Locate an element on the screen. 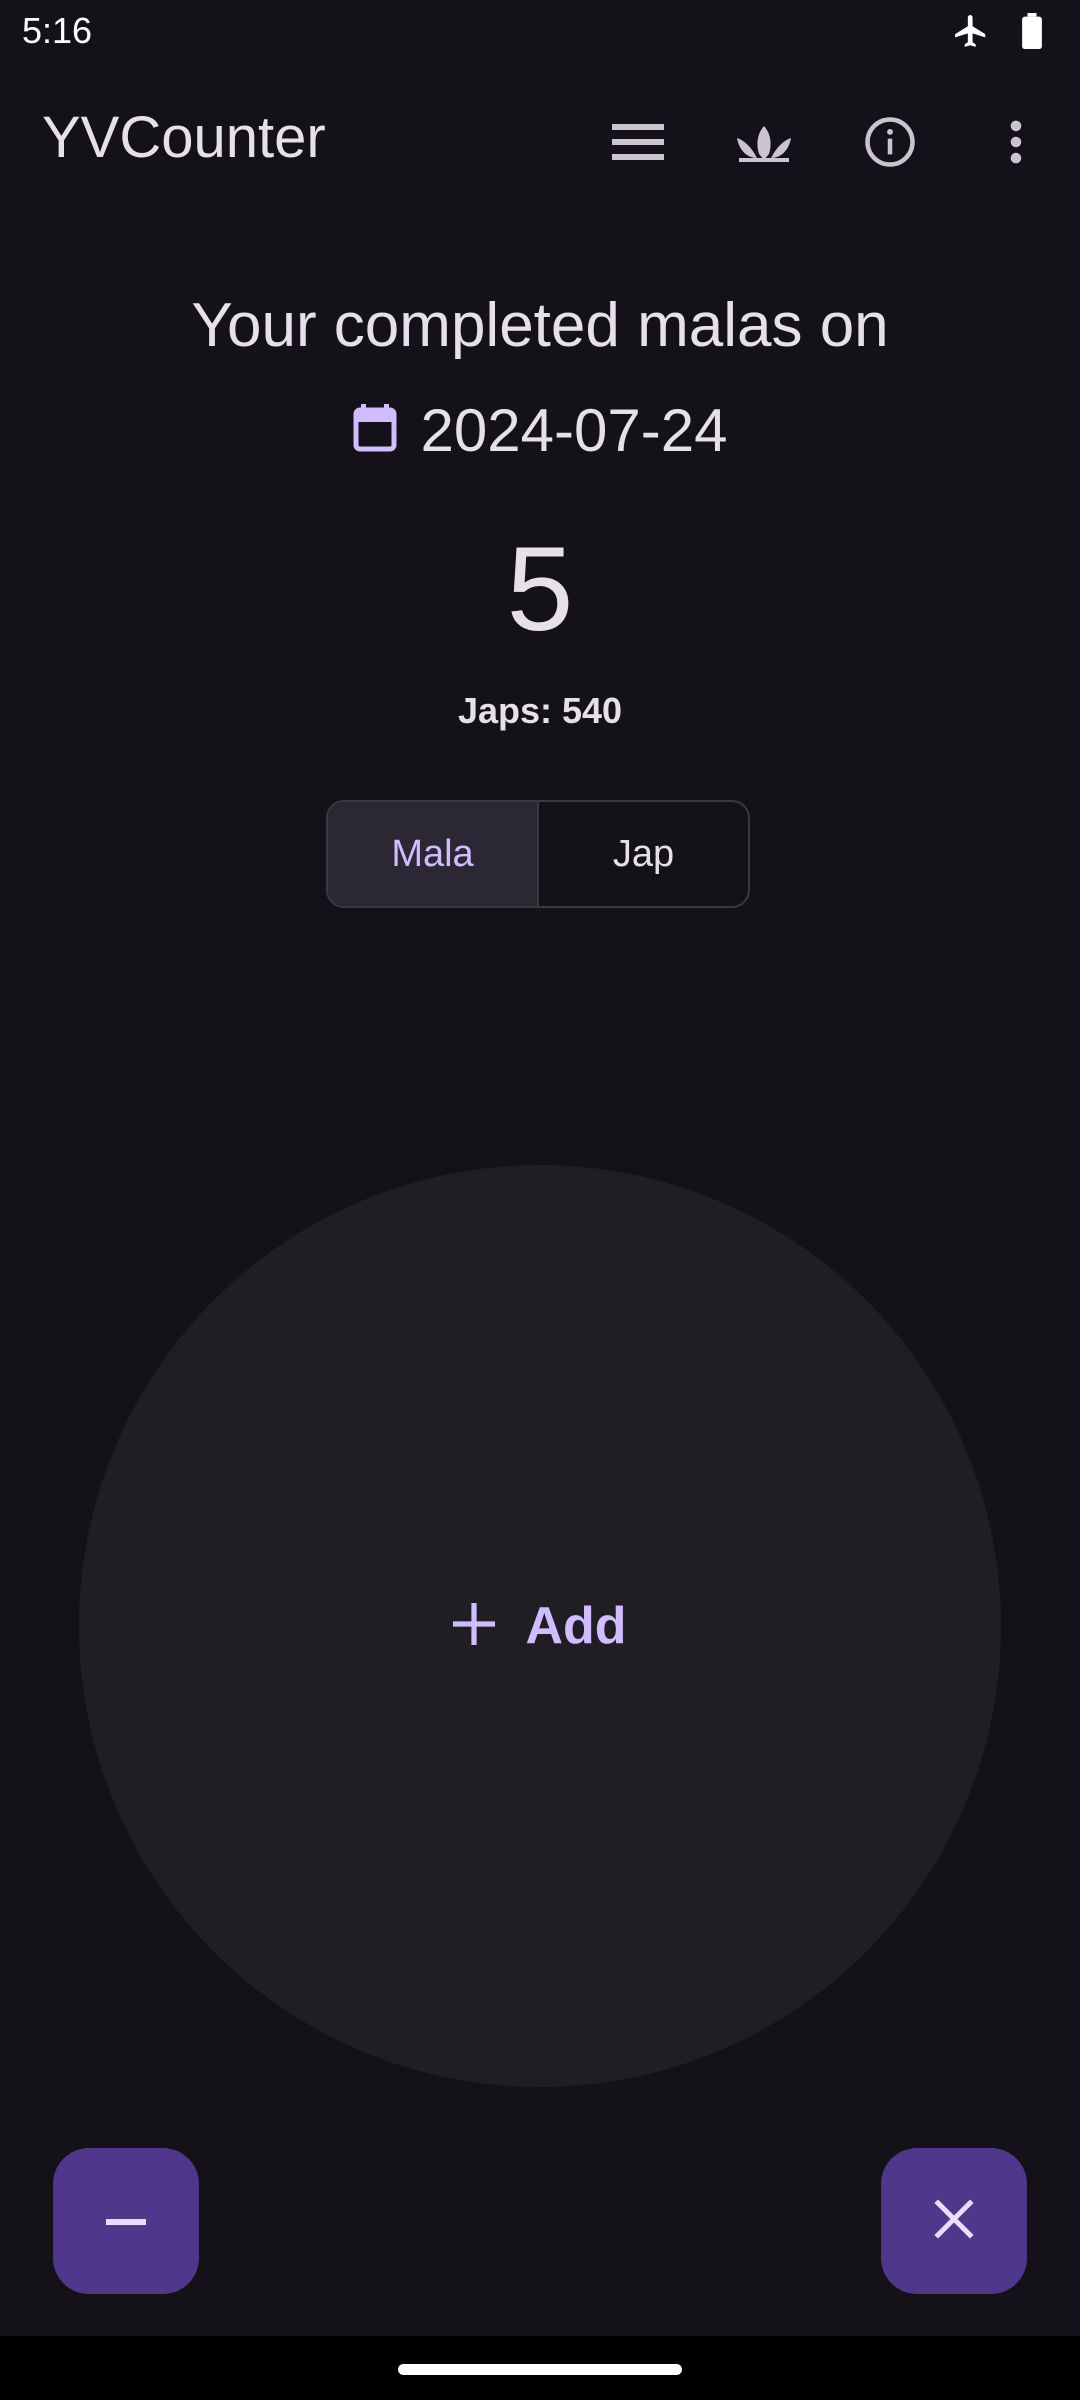 The height and width of the screenshot is (2400, 1080). more-vert-icon is located at coordinates (1016, 144).